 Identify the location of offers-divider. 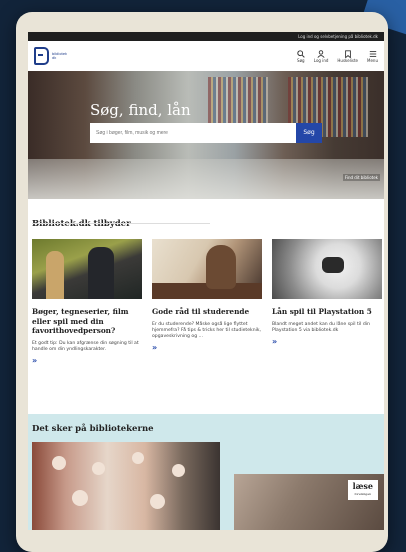
(121, 223).